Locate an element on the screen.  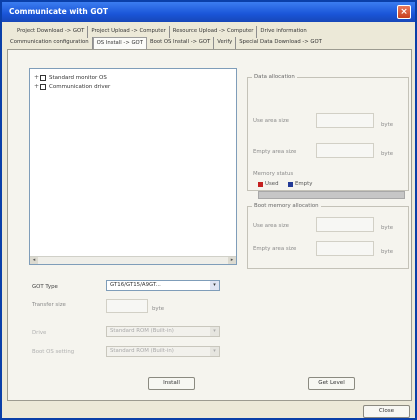
close-icon: × is located at coordinates (404, 12).